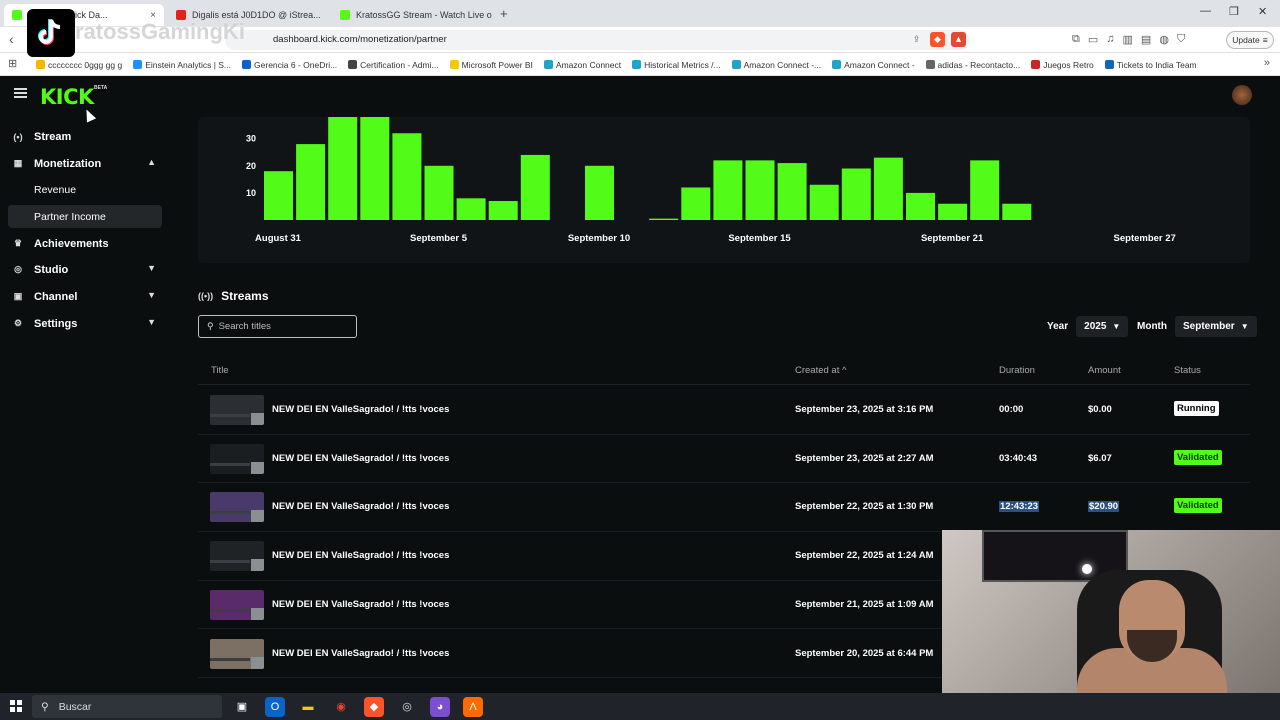 The width and height of the screenshot is (1280, 720). Describe the element at coordinates (1267, 63) in the screenshot. I see `more-bookmarks-icon: »` at that location.